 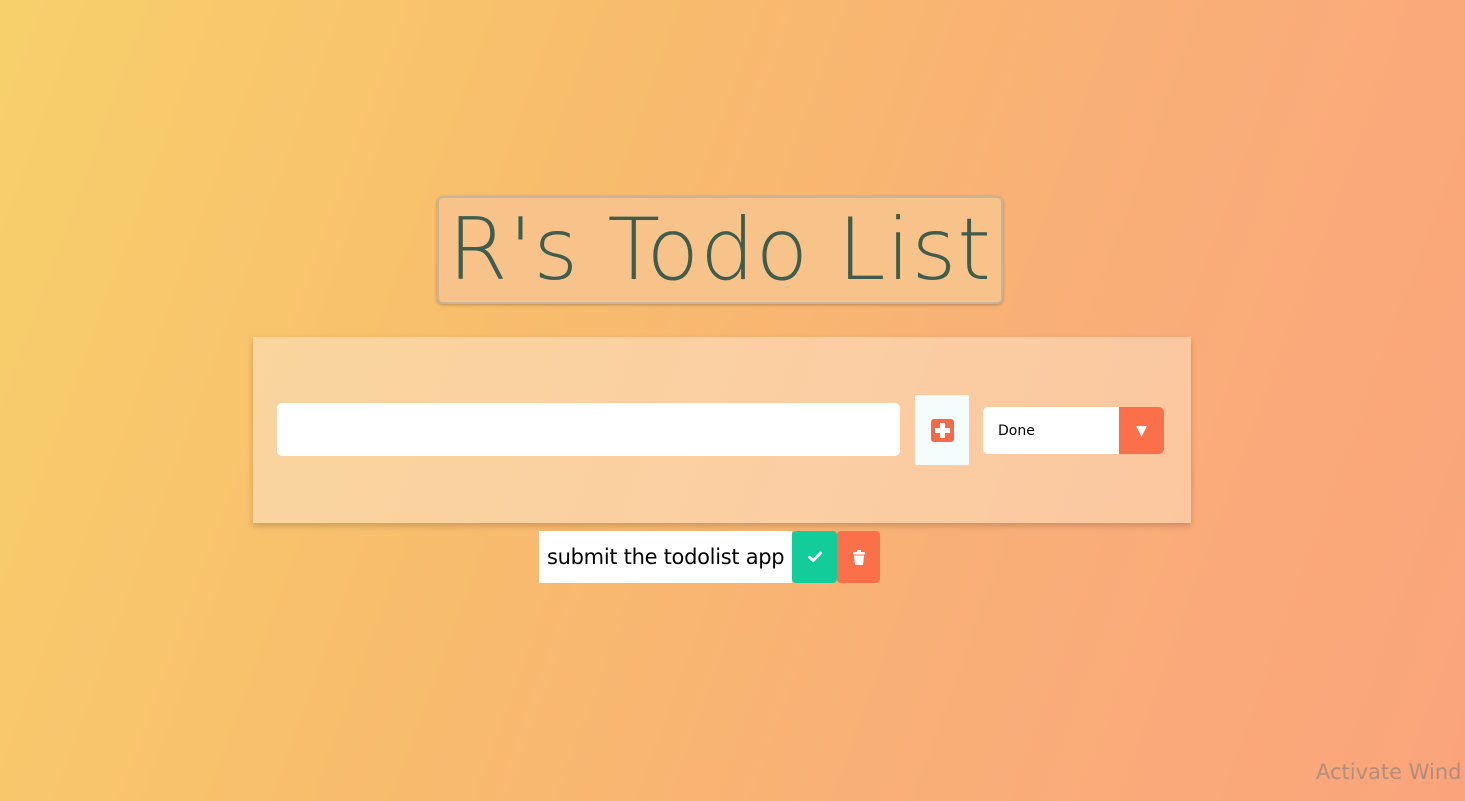 I want to click on trash-icon, so click(x=858, y=557).